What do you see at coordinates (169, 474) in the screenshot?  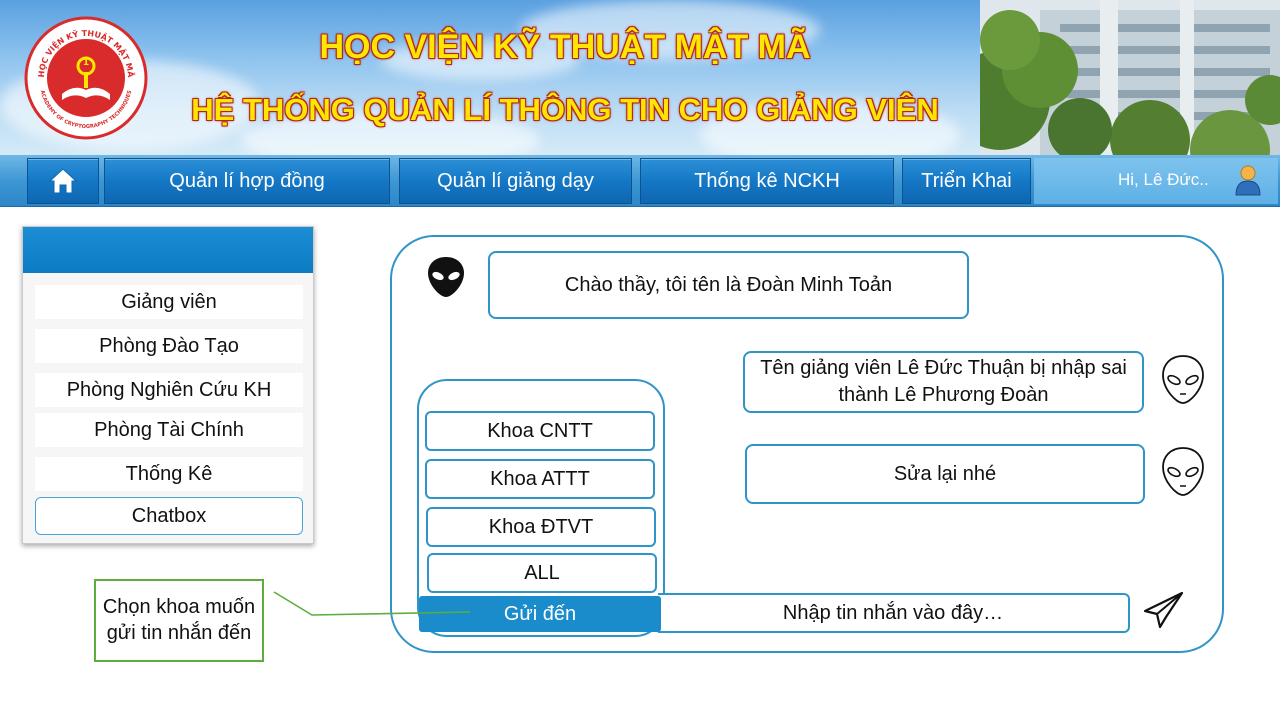 I see `sidebar-item-statistics: Thống Kê` at bounding box center [169, 474].